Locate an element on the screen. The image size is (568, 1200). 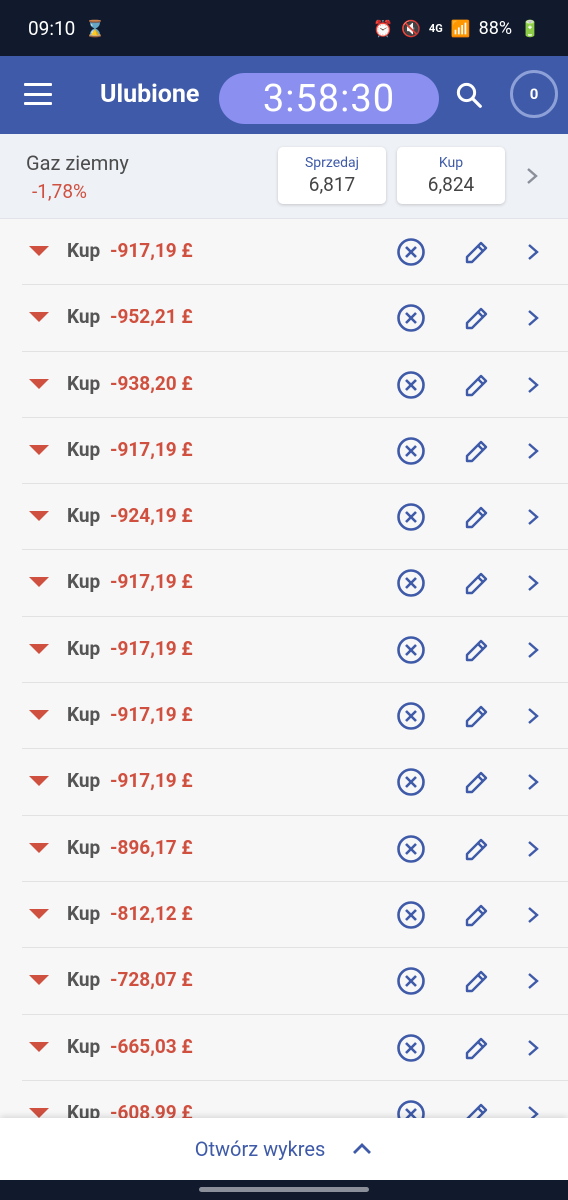
system-nav-bar is located at coordinates (284, 1190).